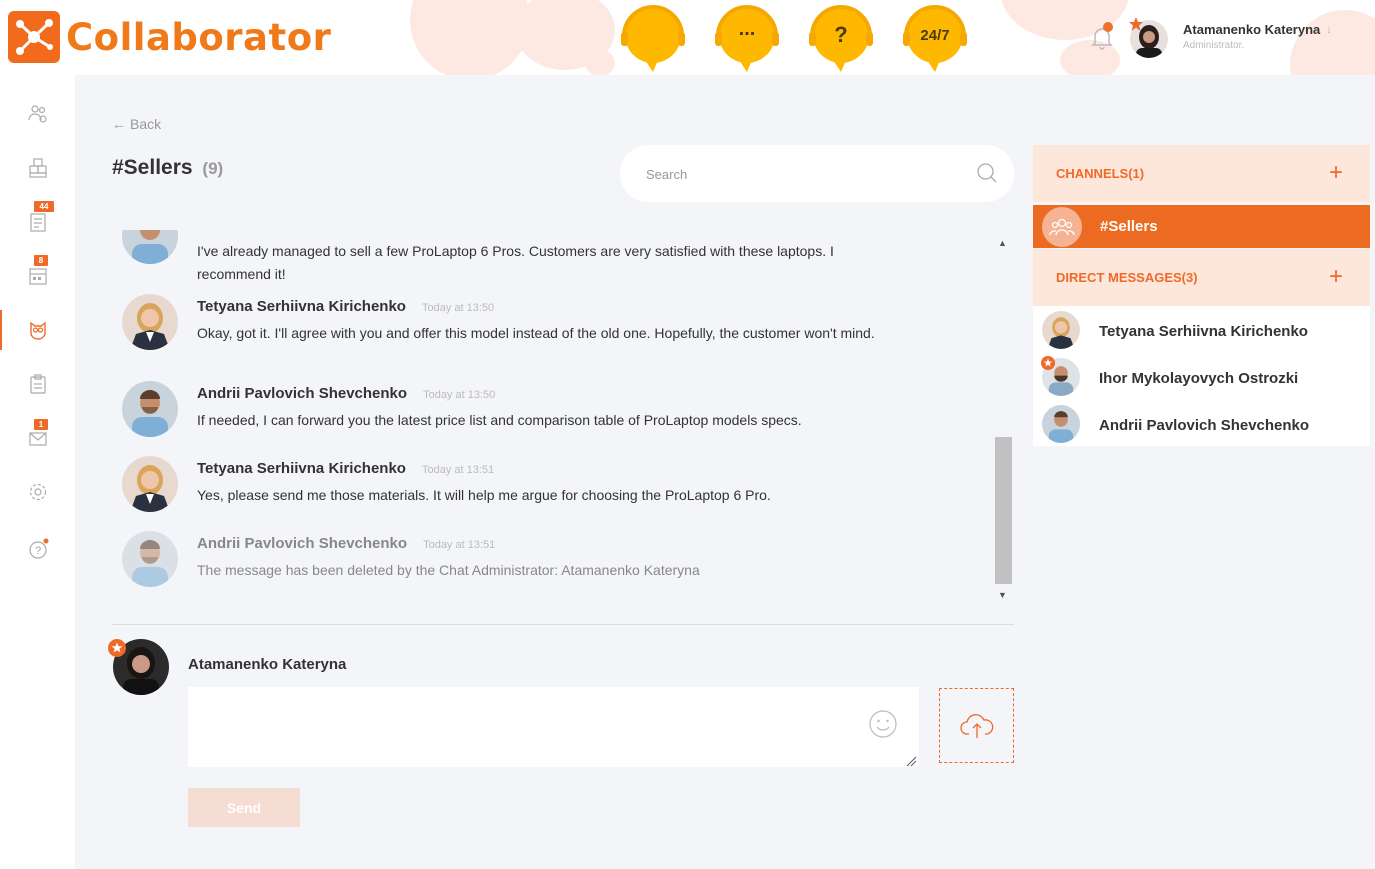  I want to click on sidebar-item-chat, so click(37, 330).